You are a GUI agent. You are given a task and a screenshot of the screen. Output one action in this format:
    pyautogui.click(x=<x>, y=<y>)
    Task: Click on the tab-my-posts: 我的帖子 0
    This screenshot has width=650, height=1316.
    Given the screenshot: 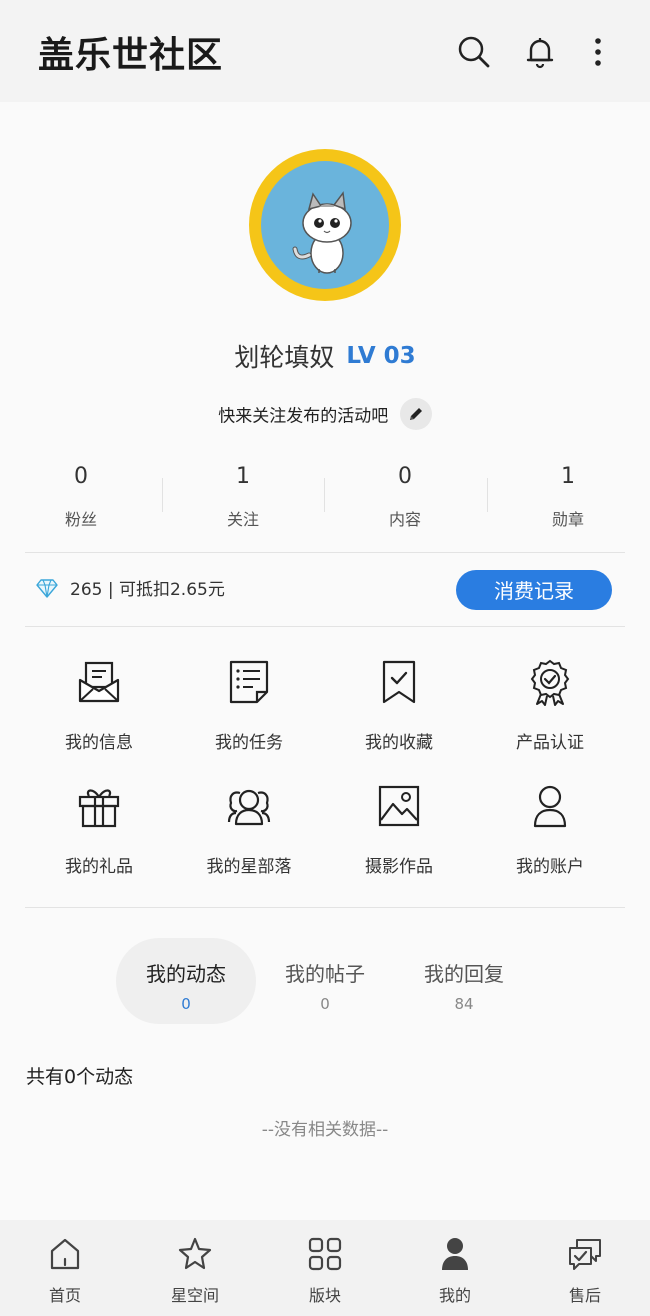 What is the action you would take?
    pyautogui.click(x=325, y=981)
    